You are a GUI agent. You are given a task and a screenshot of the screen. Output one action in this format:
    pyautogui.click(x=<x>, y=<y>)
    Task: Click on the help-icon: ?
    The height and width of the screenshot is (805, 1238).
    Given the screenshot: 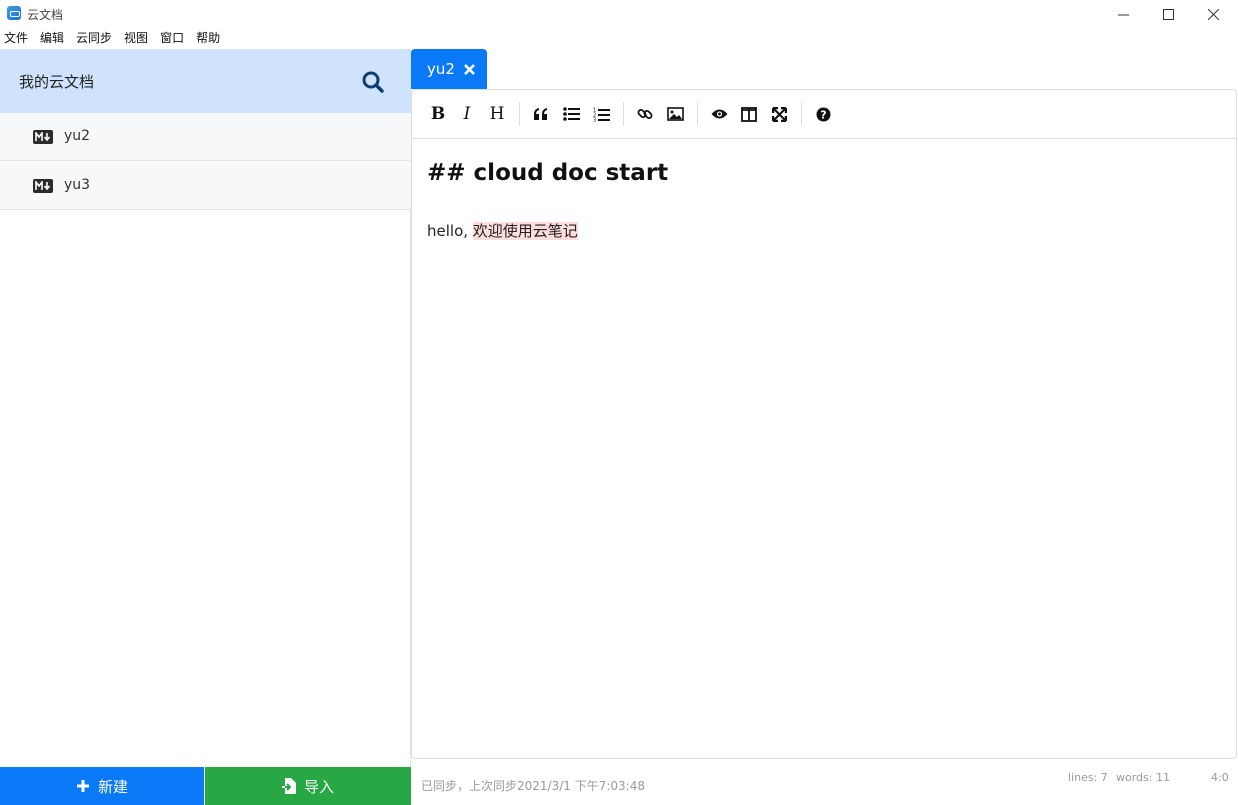 What is the action you would take?
    pyautogui.click(x=823, y=114)
    